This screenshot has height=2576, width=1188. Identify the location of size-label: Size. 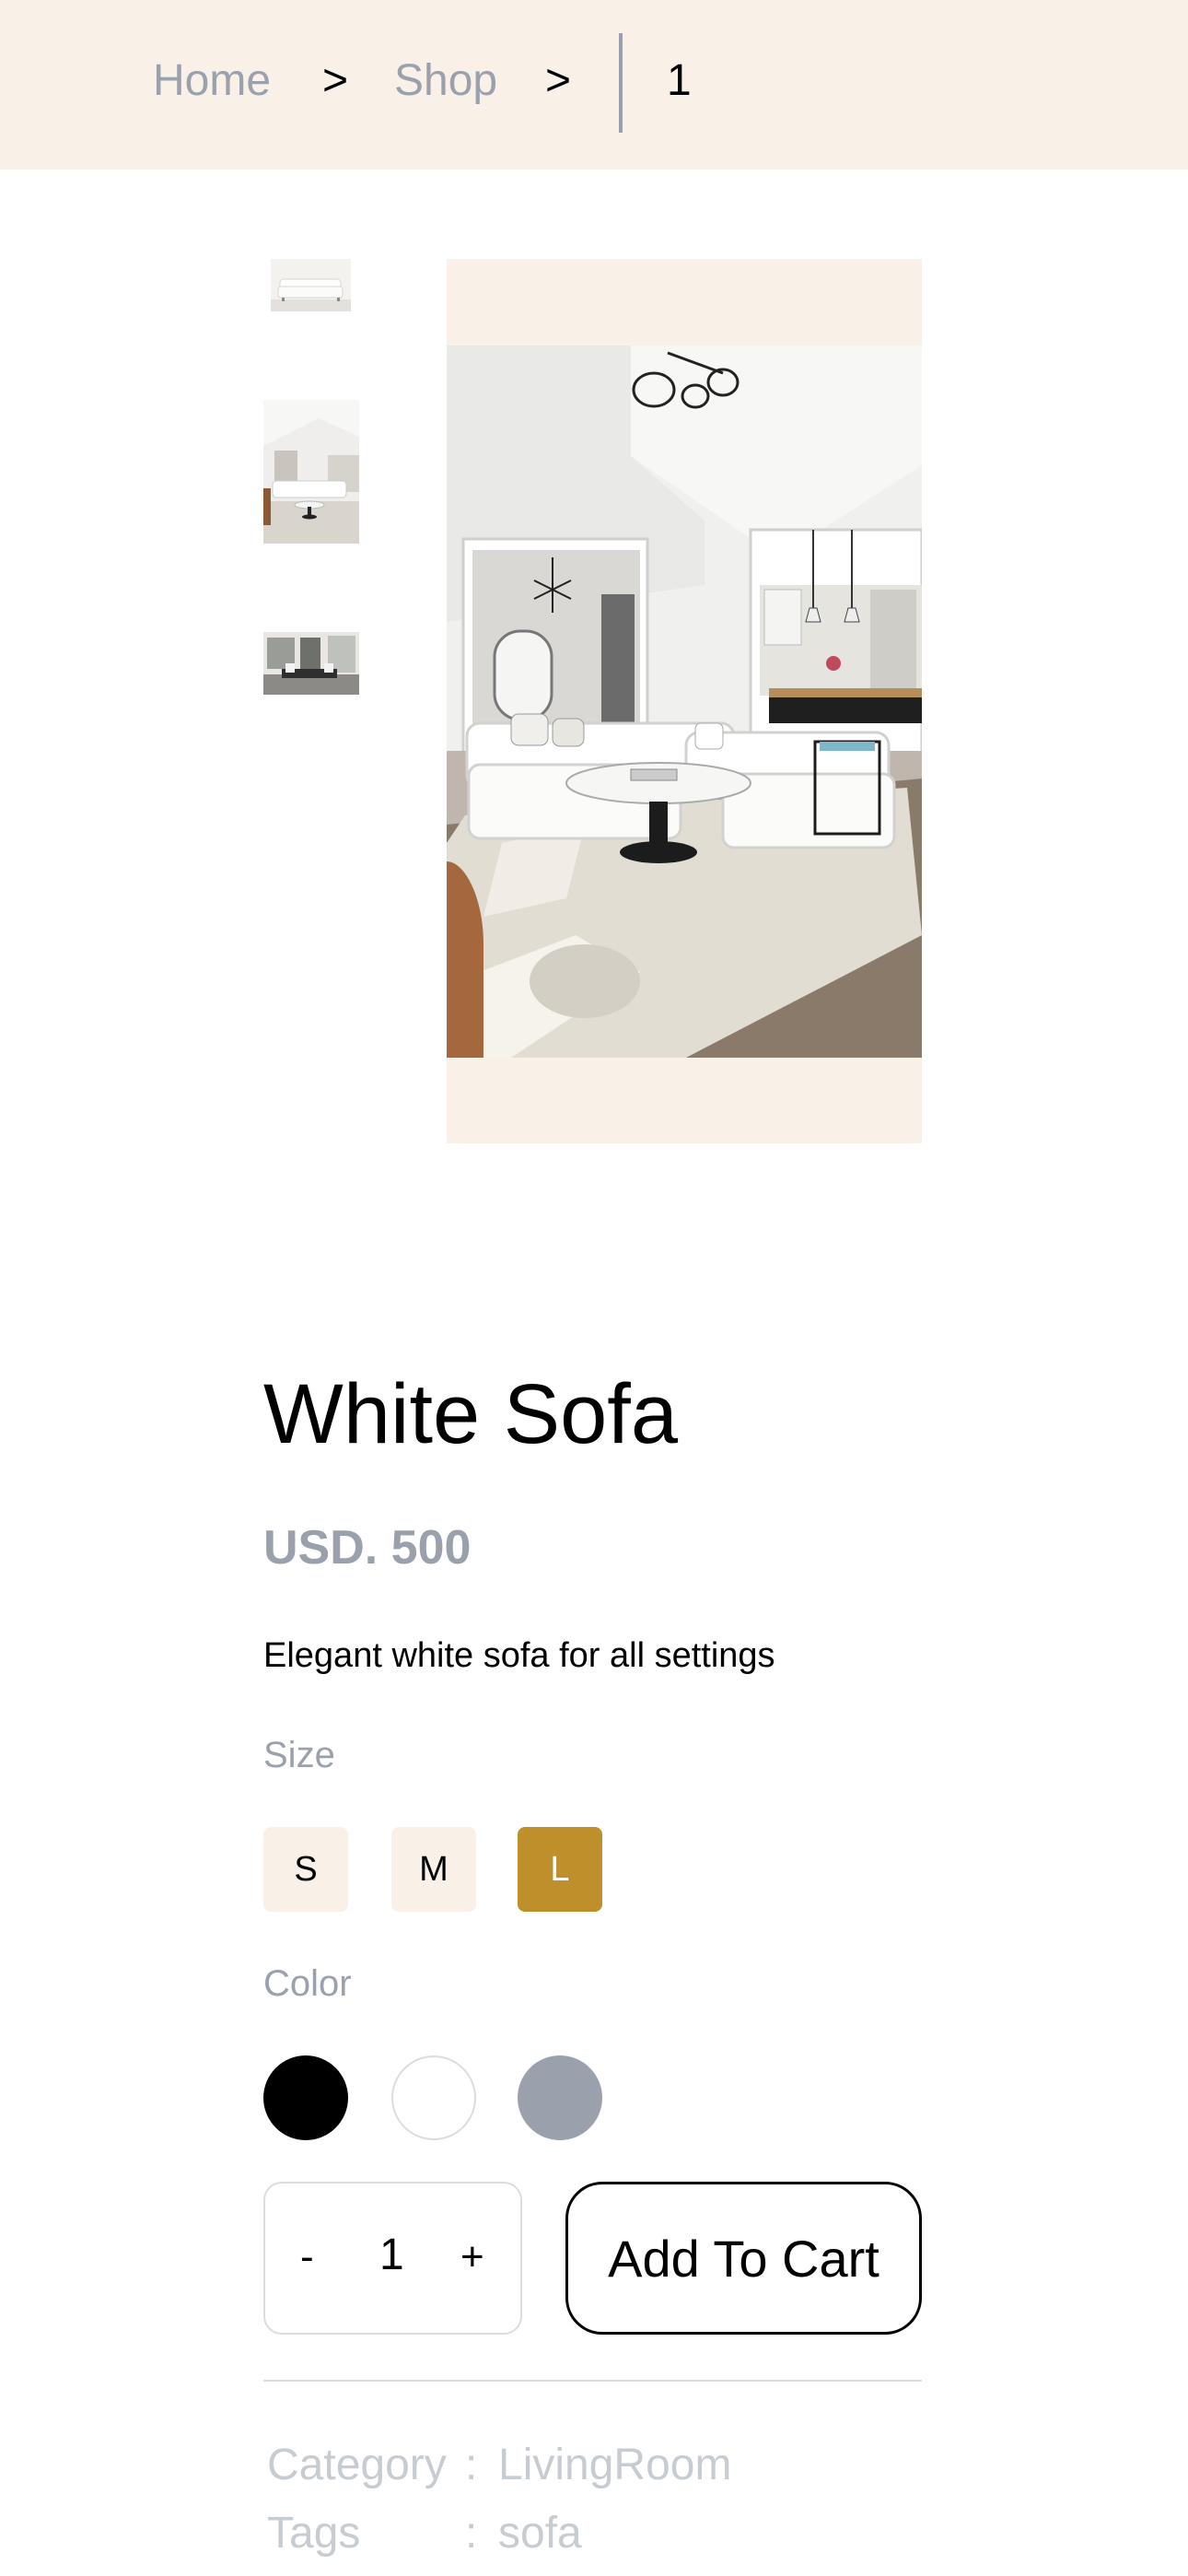
(299, 1755).